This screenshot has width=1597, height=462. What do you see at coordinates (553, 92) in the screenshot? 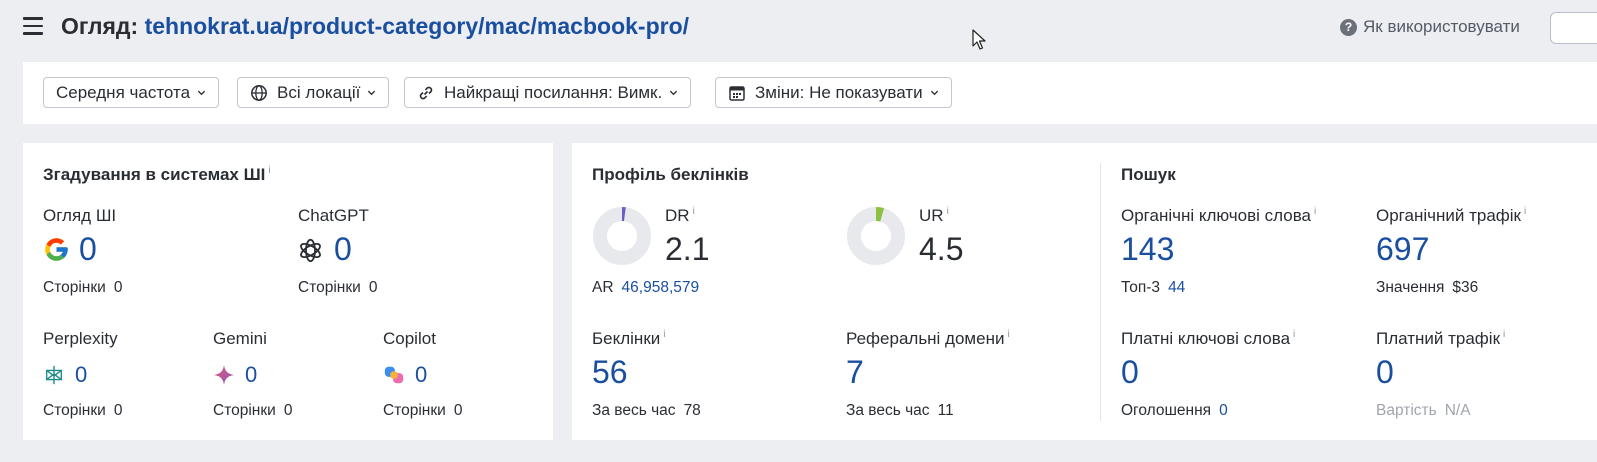
I see `filter-label: Найкращі посилання: Вимк.` at bounding box center [553, 92].